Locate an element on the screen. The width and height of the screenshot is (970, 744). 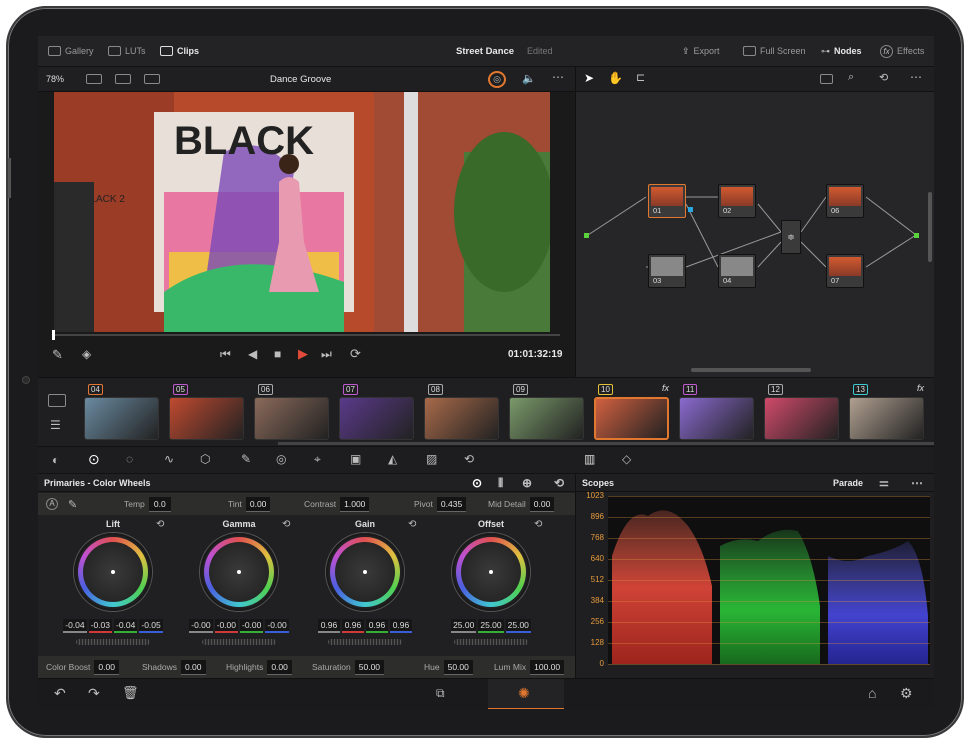
node-vscrollbar is located at coordinates (930, 227).